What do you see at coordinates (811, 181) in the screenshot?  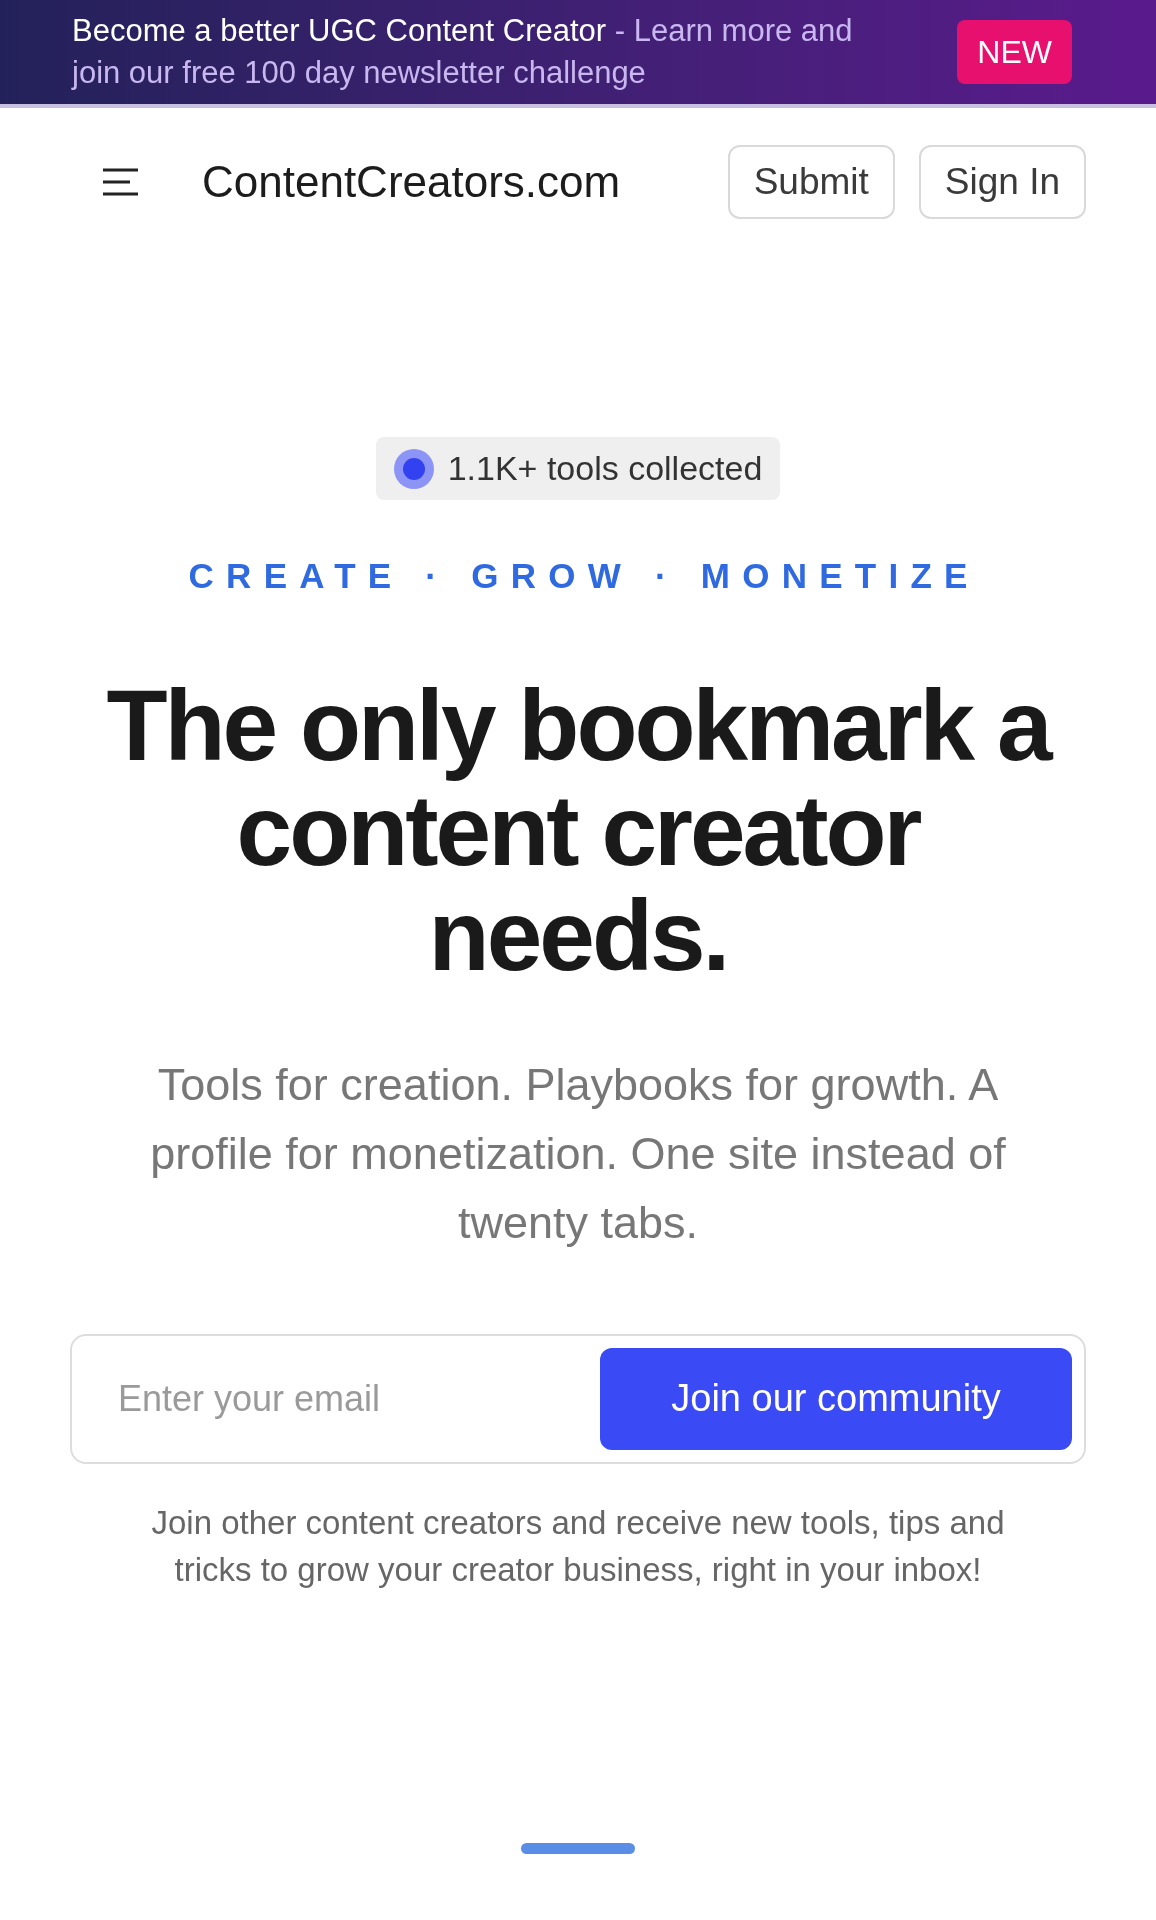 I see `nav-button: Submit` at bounding box center [811, 181].